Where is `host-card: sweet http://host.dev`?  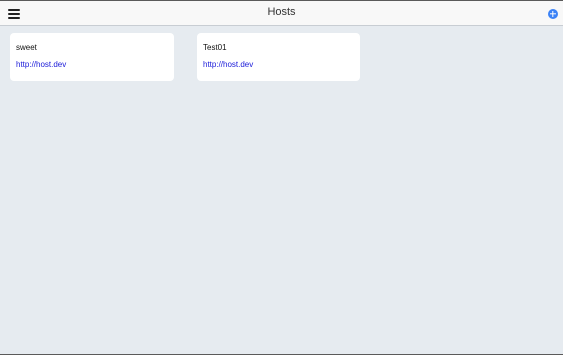
host-card: sweet http://host.dev is located at coordinates (92, 57).